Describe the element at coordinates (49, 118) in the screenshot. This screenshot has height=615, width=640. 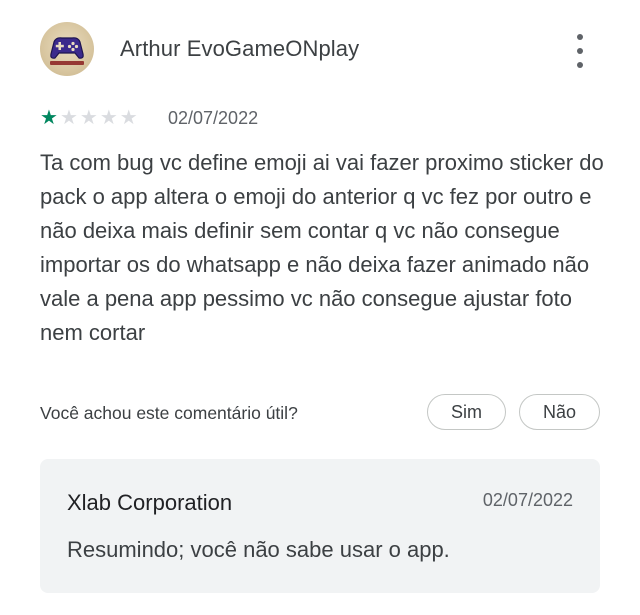
I see `star-filled-icon: ★` at that location.